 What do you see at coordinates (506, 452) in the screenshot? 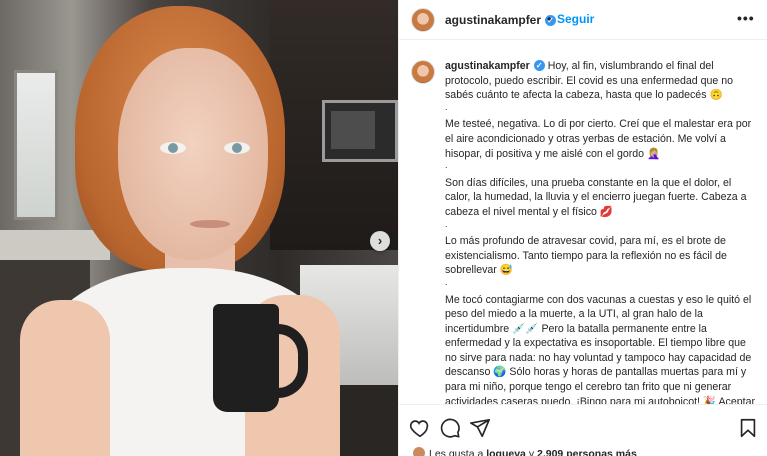
I see `liker-username: loqueva` at bounding box center [506, 452].